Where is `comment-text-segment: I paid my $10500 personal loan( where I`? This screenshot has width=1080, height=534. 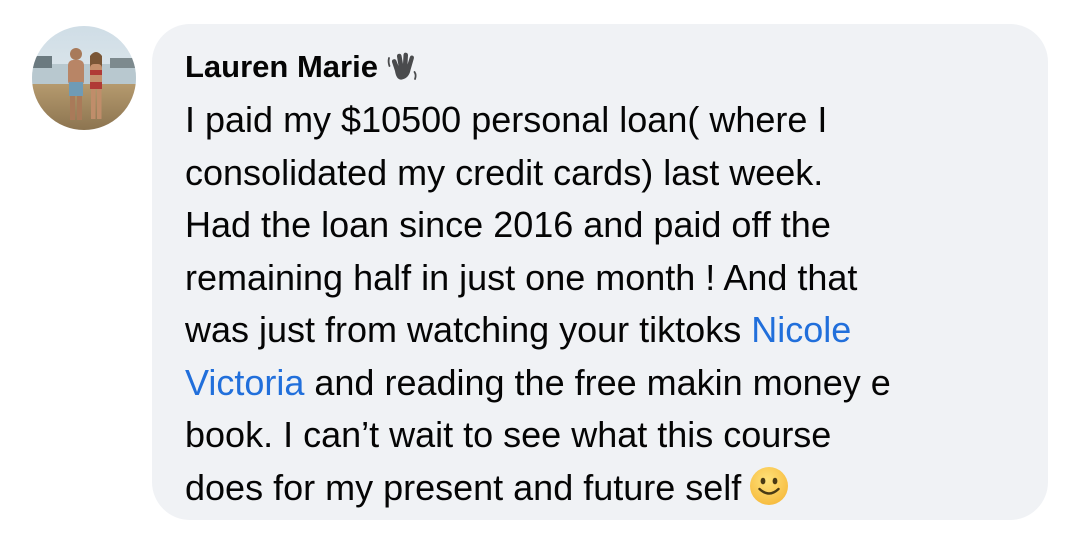 comment-text-segment: I paid my $10500 personal loan( where I is located at coordinates (506, 119).